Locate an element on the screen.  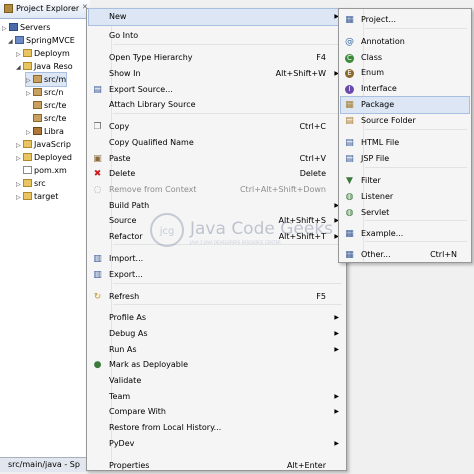
menu-item-attach-library-source: Attach Library Source is located at coordinates (216, 105).